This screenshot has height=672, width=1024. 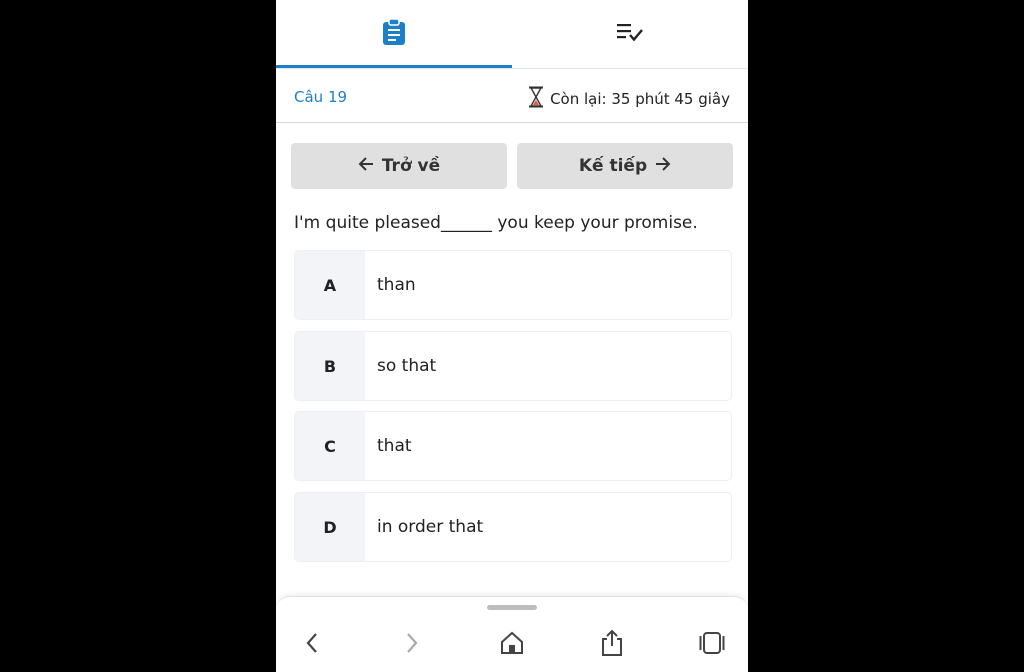 I want to click on browser-tabs-button, so click(x=712, y=645).